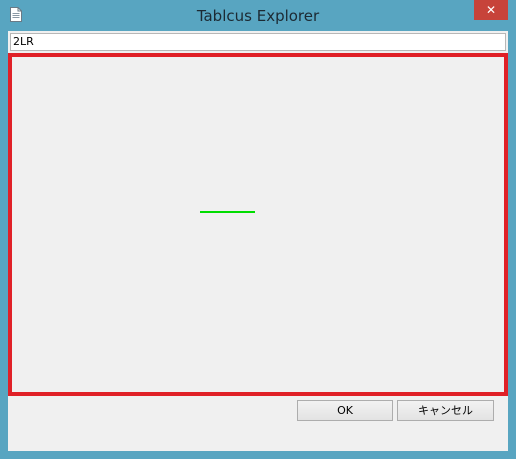 Image resolution: width=516 pixels, height=459 pixels. Describe the element at coordinates (258, 42) in the screenshot. I see `text-input: 2LR` at that location.